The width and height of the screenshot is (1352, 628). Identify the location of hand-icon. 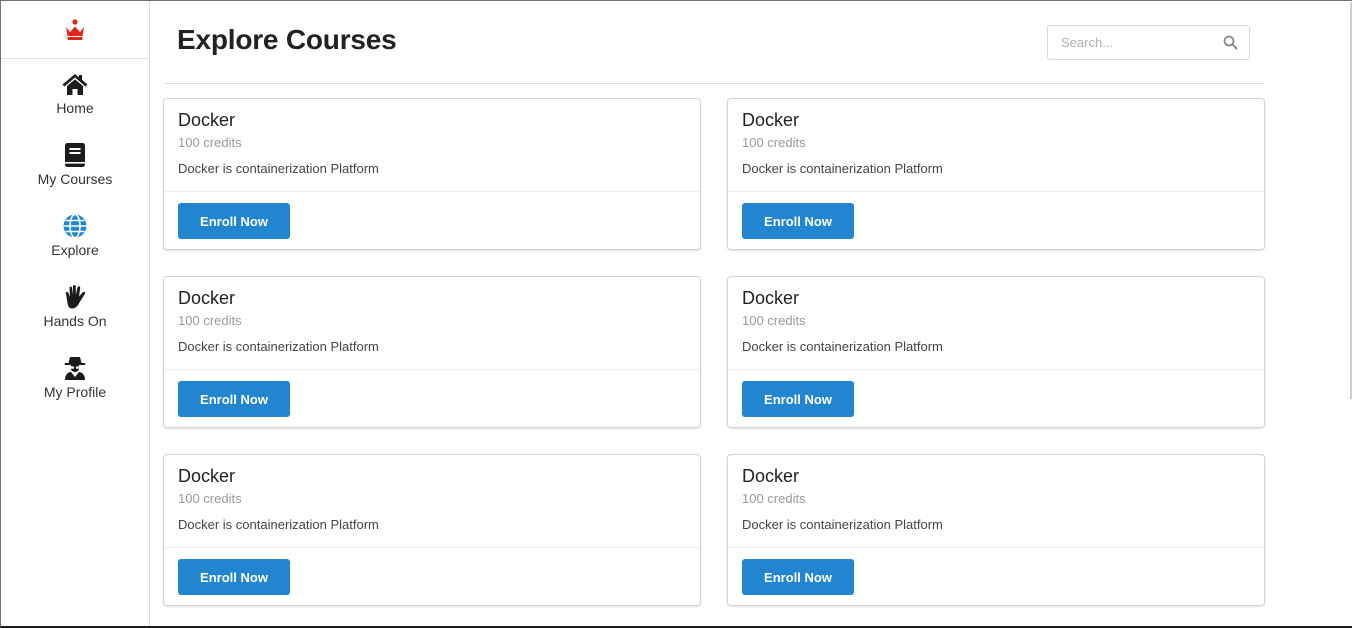
(75, 297).